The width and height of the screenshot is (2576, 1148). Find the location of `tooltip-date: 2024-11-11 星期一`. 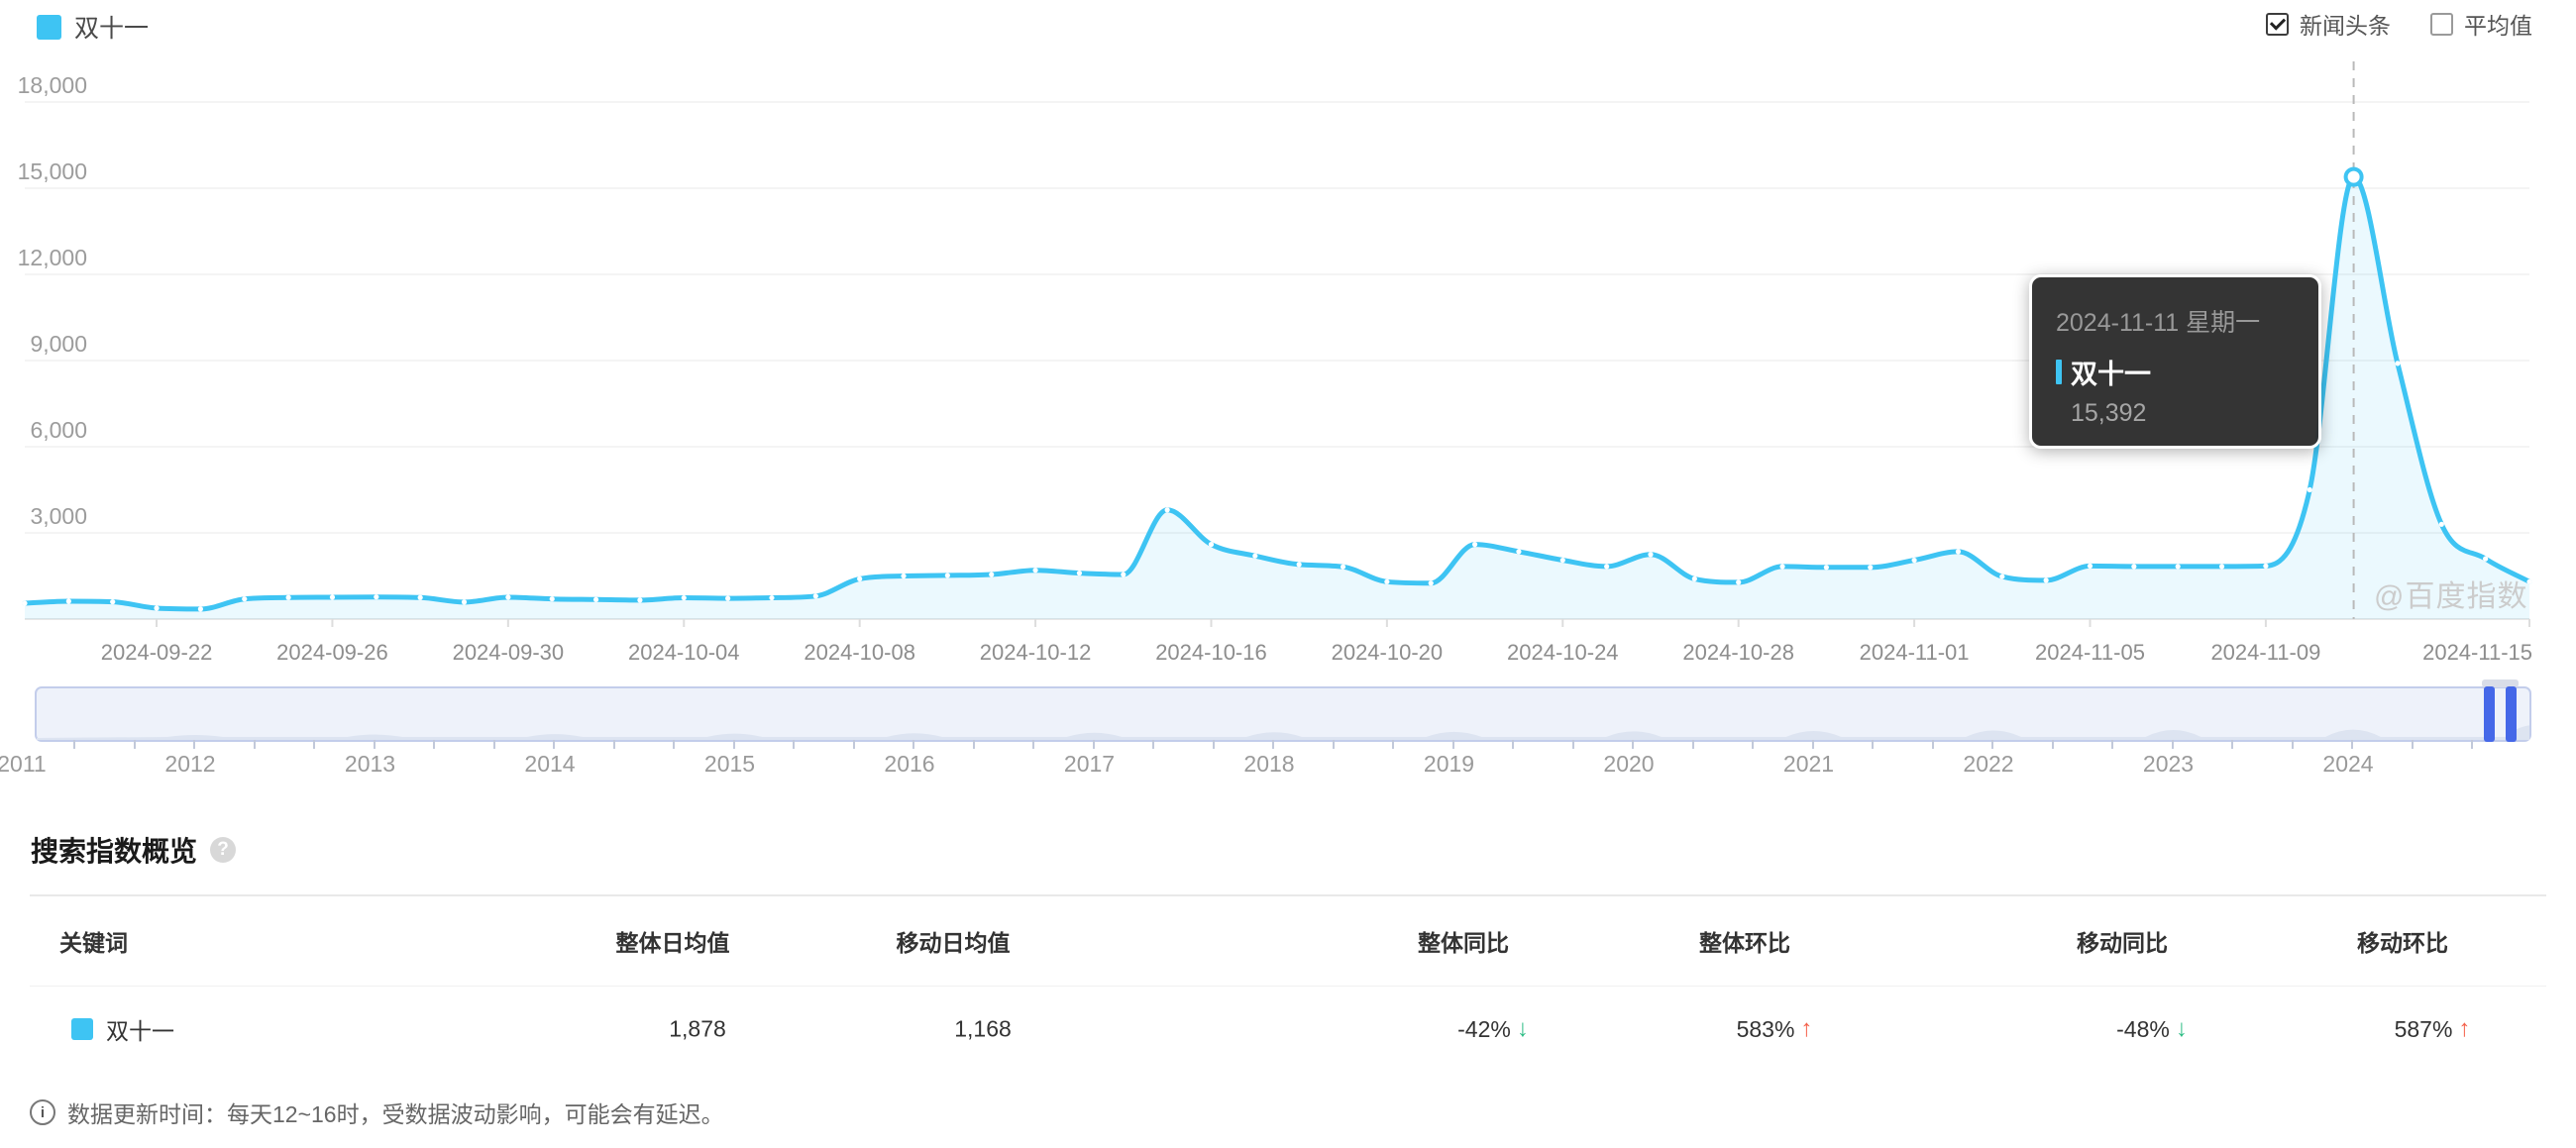

tooltip-date: 2024-11-11 星期一 is located at coordinates (2159, 323).